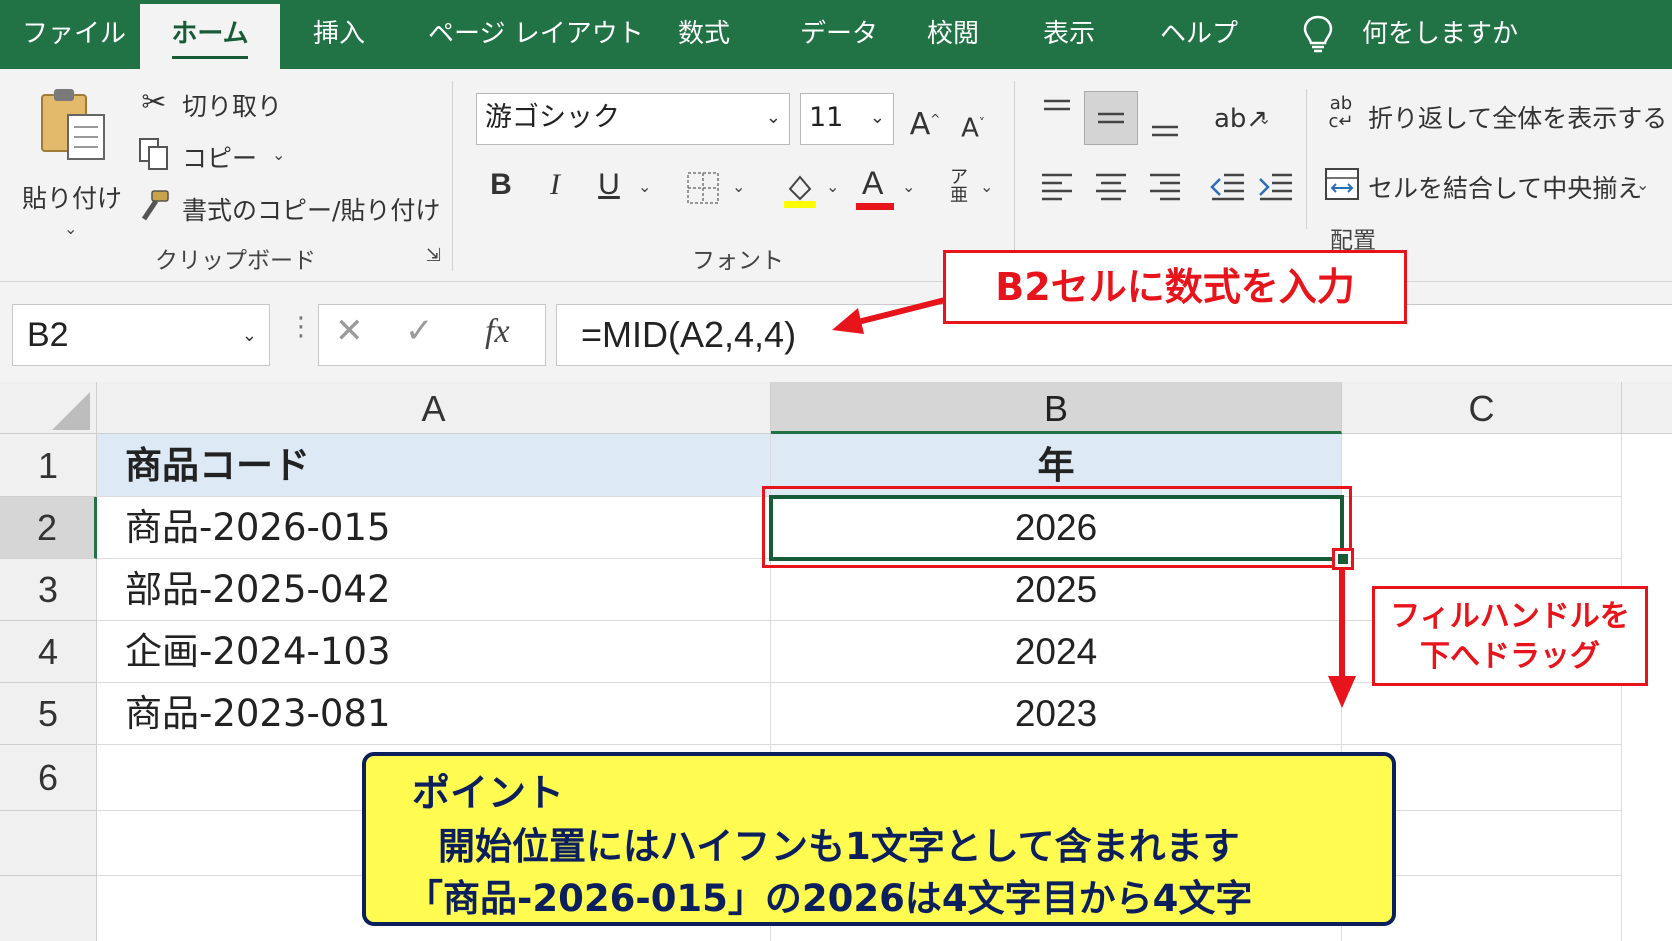 The height and width of the screenshot is (941, 1672). What do you see at coordinates (288, 207) in the screenshot?
I see `format-painter-button: 書式のコピー/貼り付け` at bounding box center [288, 207].